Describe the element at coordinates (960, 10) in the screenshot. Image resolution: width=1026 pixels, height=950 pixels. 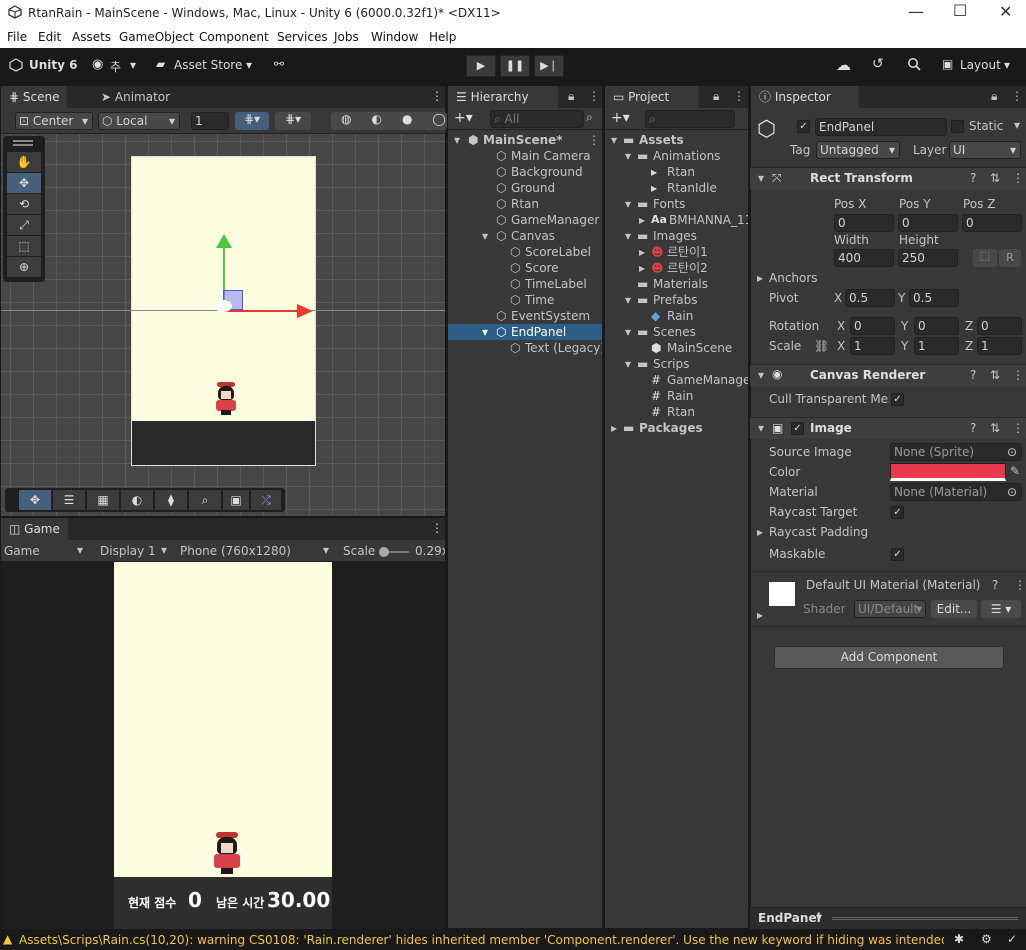
I see `maximize-icon: ☐` at that location.